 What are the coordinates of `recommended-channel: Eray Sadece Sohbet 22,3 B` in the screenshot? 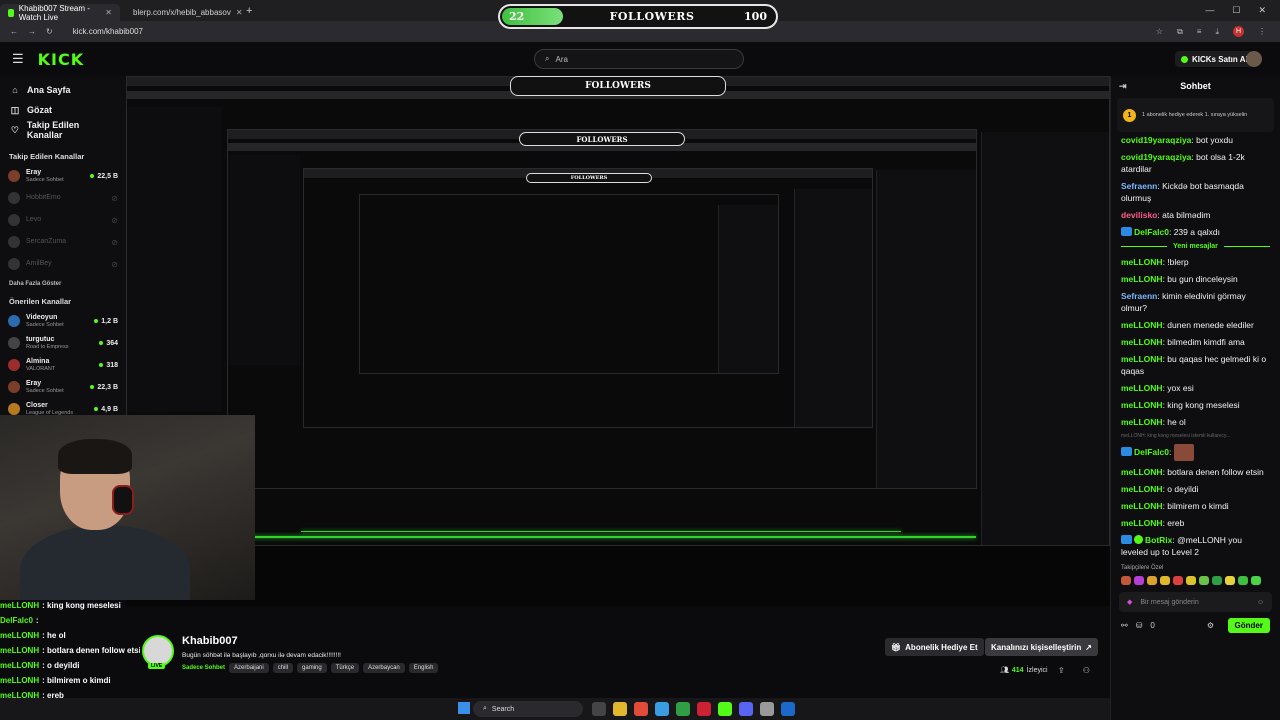 It's located at (63, 387).